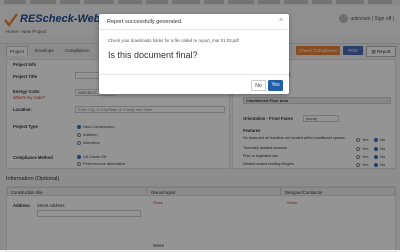  Describe the element at coordinates (145, 22) in the screenshot. I see `dialog-title: Report successfully generated.` at that location.